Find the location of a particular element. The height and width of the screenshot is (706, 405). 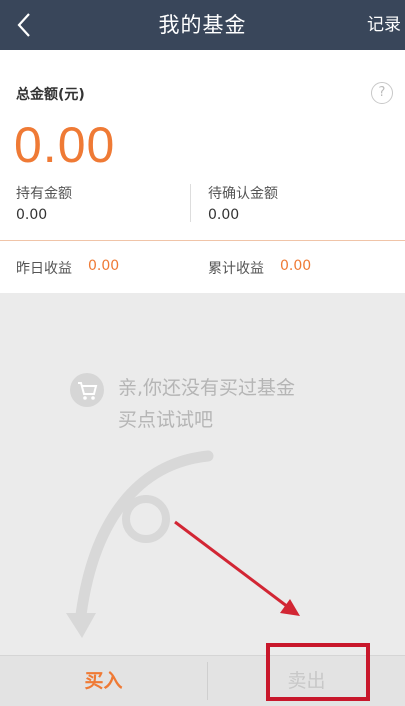

page-title: 我的基金 is located at coordinates (202, 25).